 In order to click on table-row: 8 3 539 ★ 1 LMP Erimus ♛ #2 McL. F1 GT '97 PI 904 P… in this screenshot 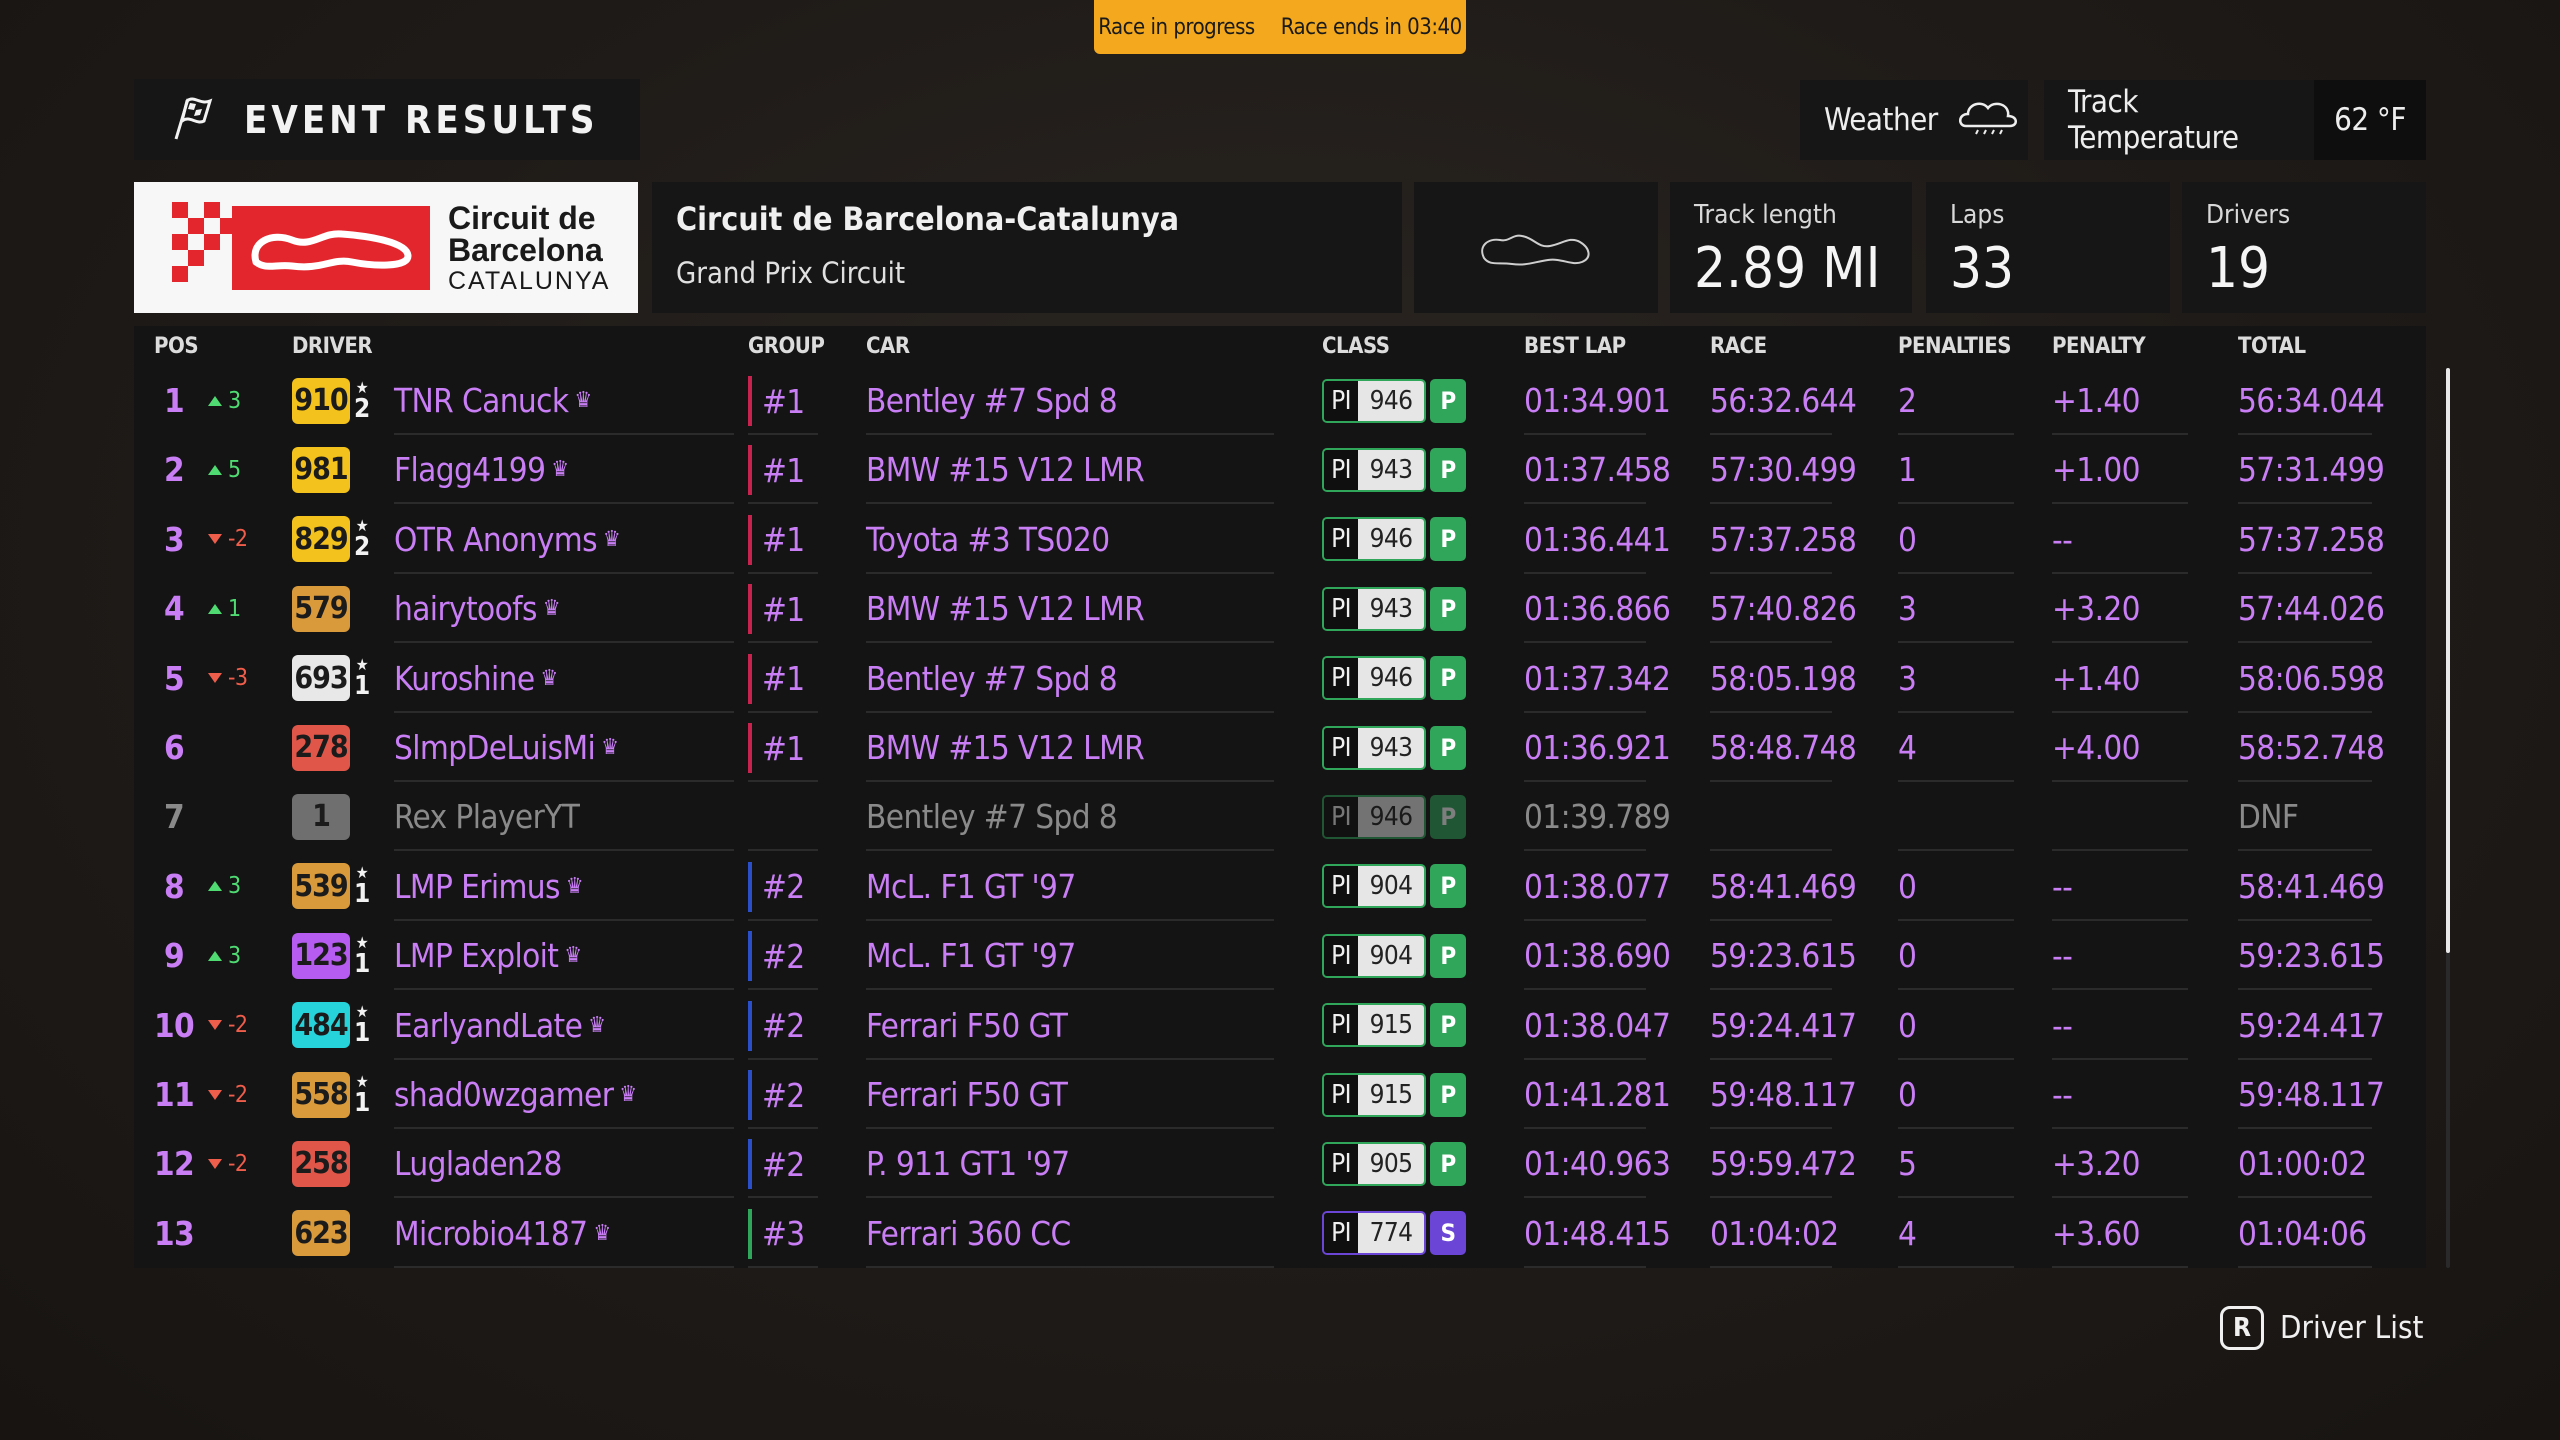, I will do `click(1280, 886)`.